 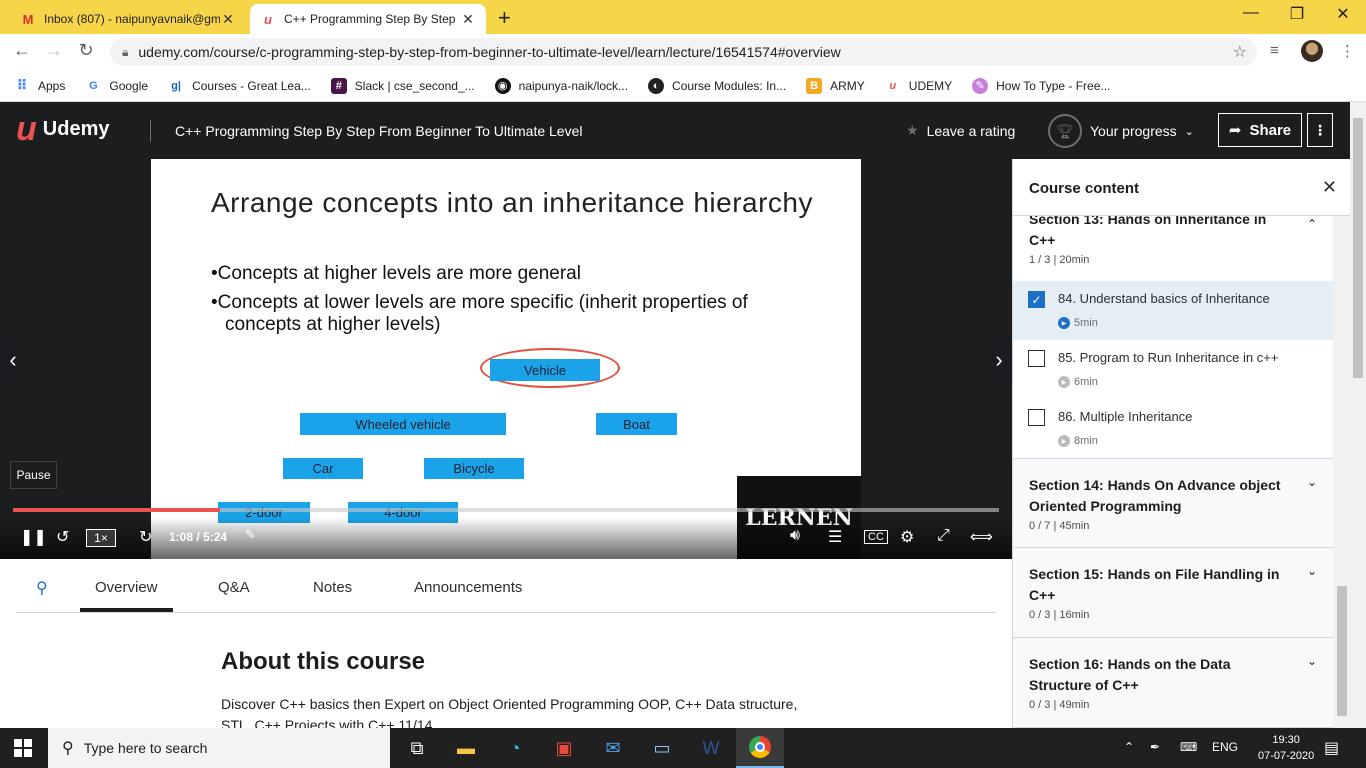 What do you see at coordinates (42, 588) in the screenshot?
I see `search-icon: ⚲` at bounding box center [42, 588].